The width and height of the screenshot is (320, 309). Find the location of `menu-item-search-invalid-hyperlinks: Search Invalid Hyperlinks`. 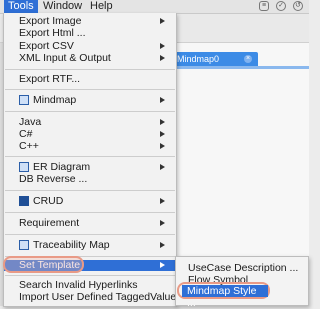

menu-item-search-invalid-hyperlinks: Search Invalid Hyperlinks is located at coordinates (90, 285).